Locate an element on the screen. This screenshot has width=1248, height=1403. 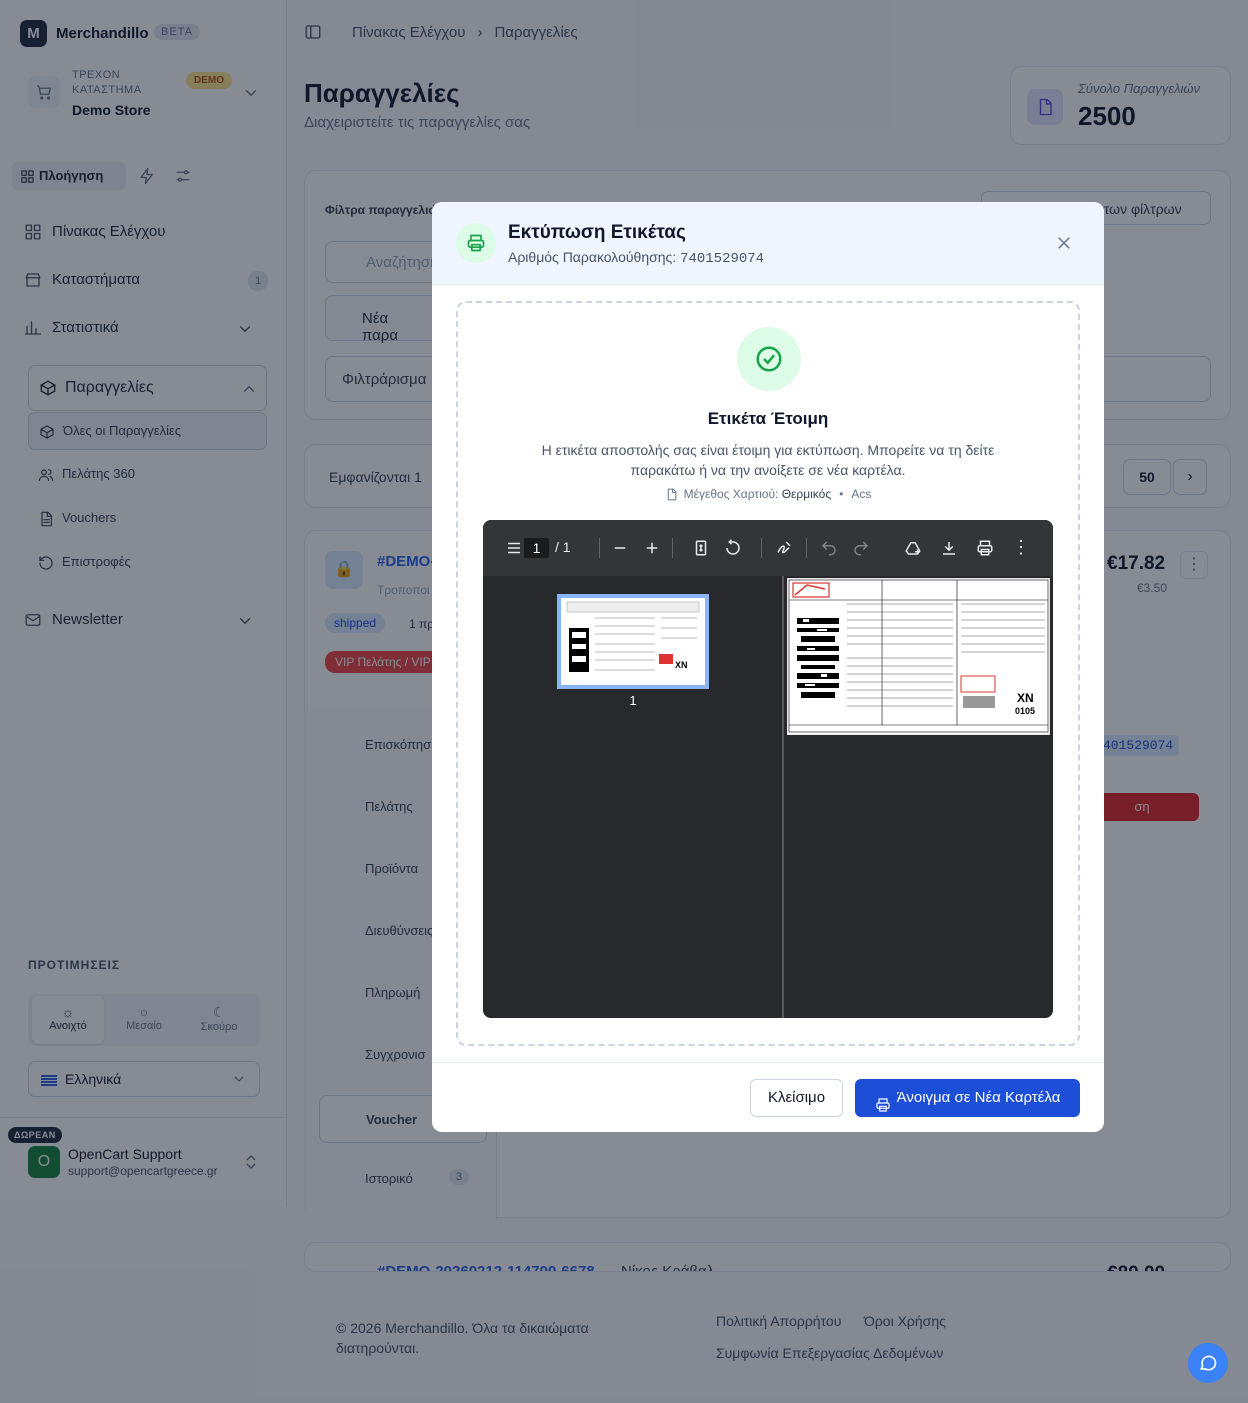
page-thumbnail: XN is located at coordinates (633, 641).